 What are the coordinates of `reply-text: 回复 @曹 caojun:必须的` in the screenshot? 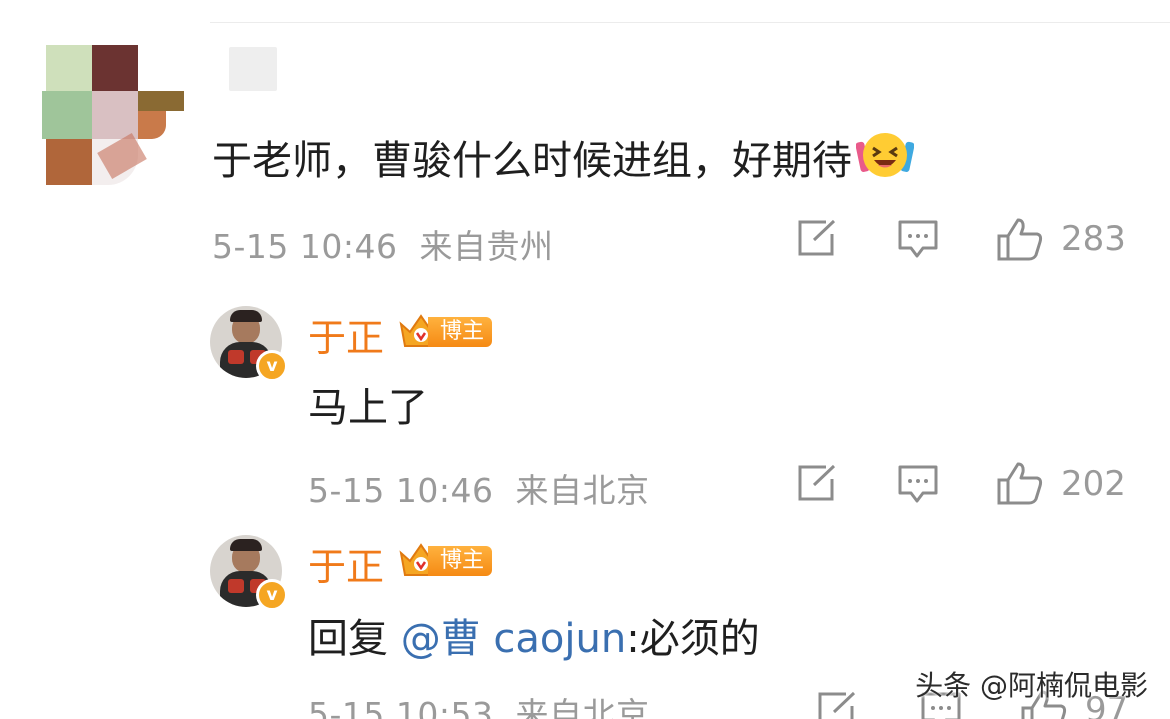 It's located at (534, 635).